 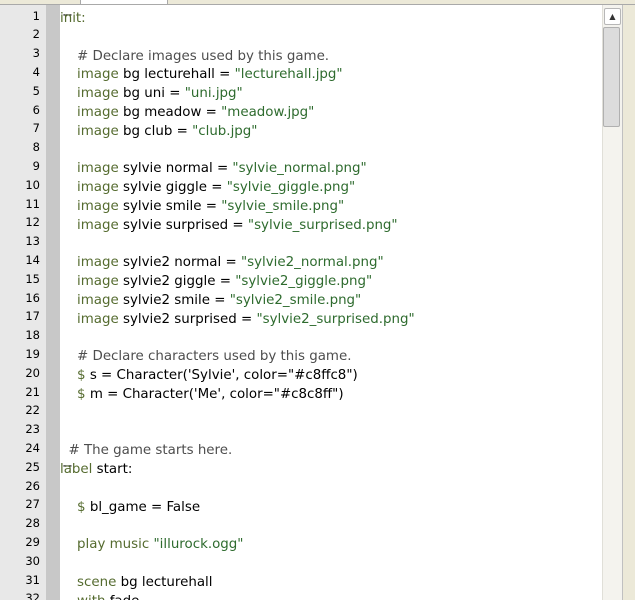 I want to click on code-token: fade, so click(x=122, y=597).